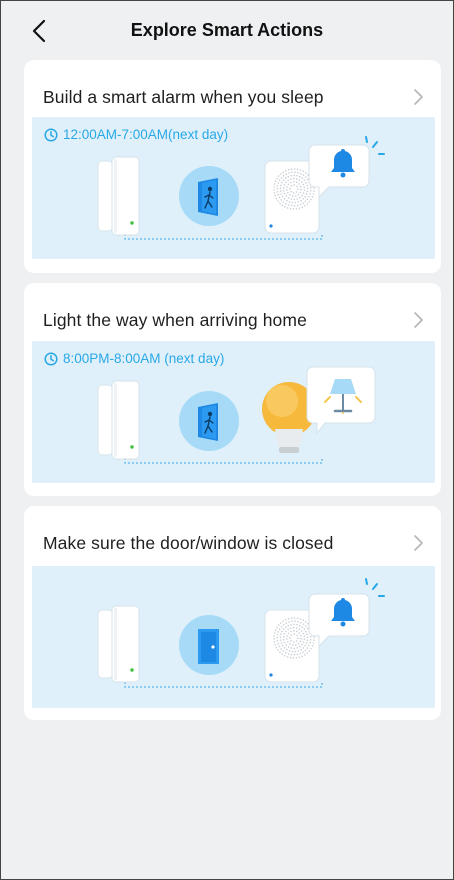  Describe the element at coordinates (209, 645) in the screenshot. I see `door-icon` at that location.